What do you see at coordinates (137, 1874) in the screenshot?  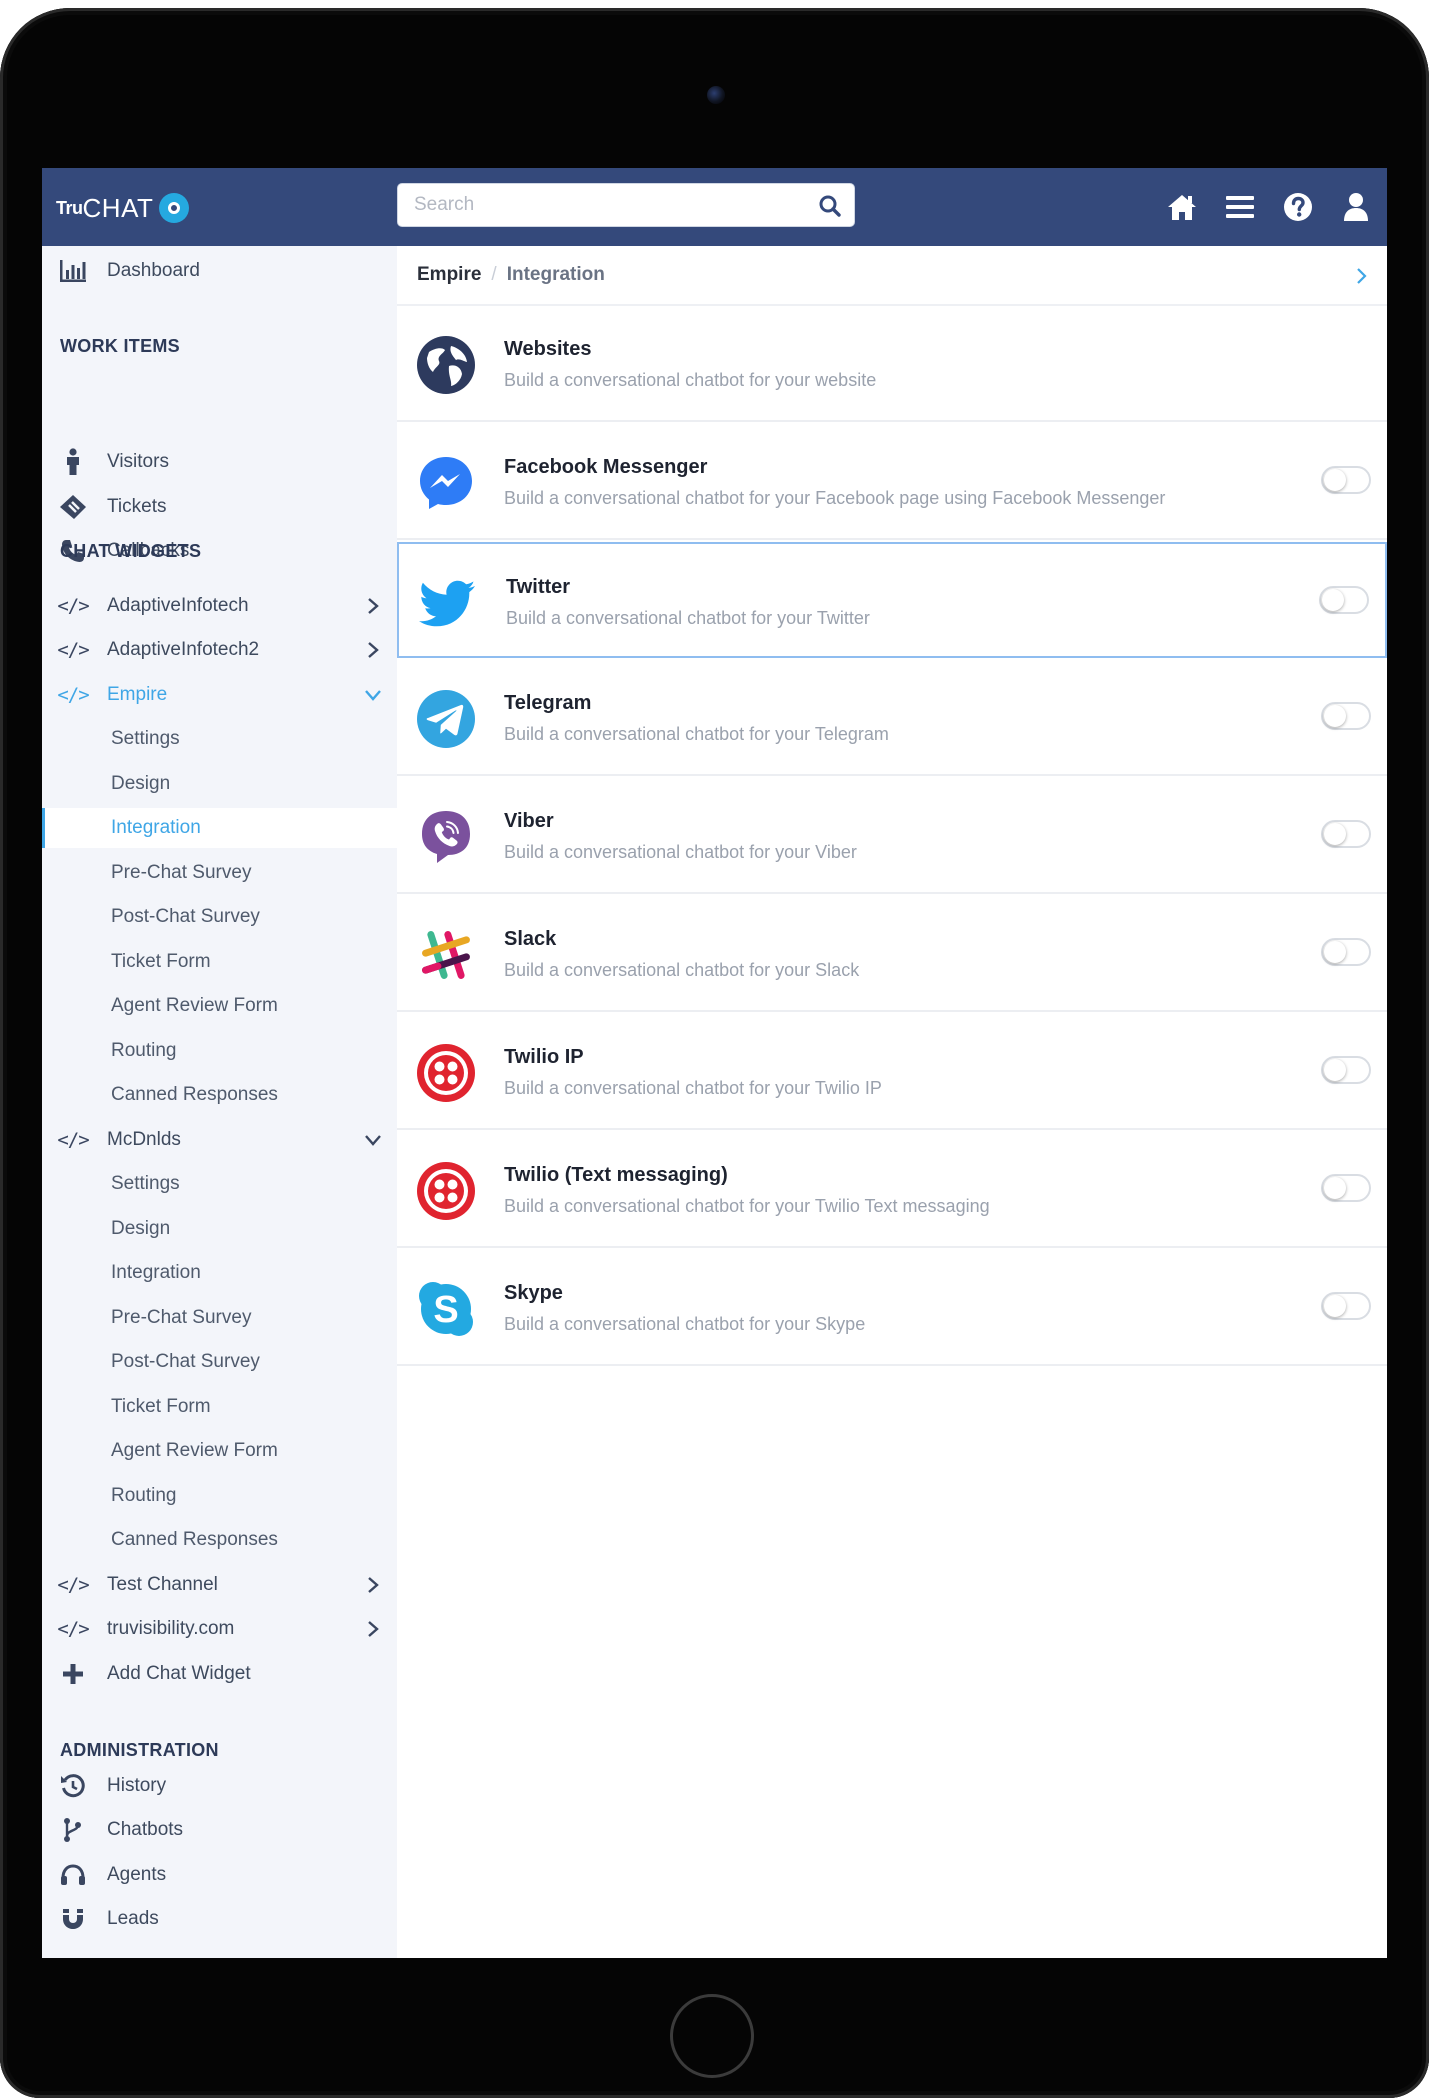 I see `sidebar-item-label: Agents` at bounding box center [137, 1874].